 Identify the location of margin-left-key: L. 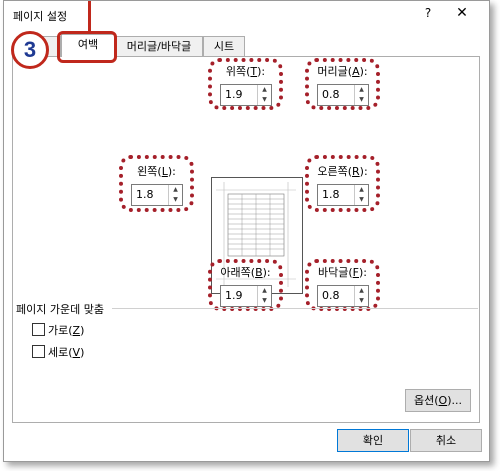
(164, 171).